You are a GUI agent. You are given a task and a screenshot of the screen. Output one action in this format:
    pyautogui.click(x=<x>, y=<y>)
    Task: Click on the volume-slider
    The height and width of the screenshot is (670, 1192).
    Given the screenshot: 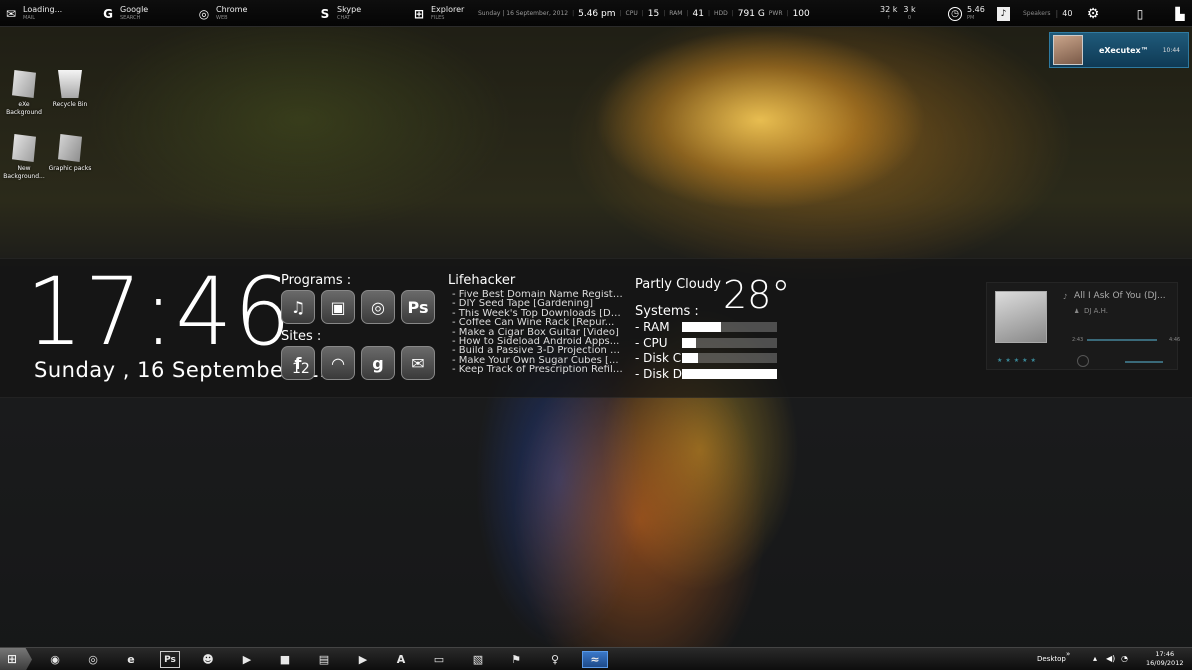 What is the action you would take?
    pyautogui.click(x=1144, y=362)
    